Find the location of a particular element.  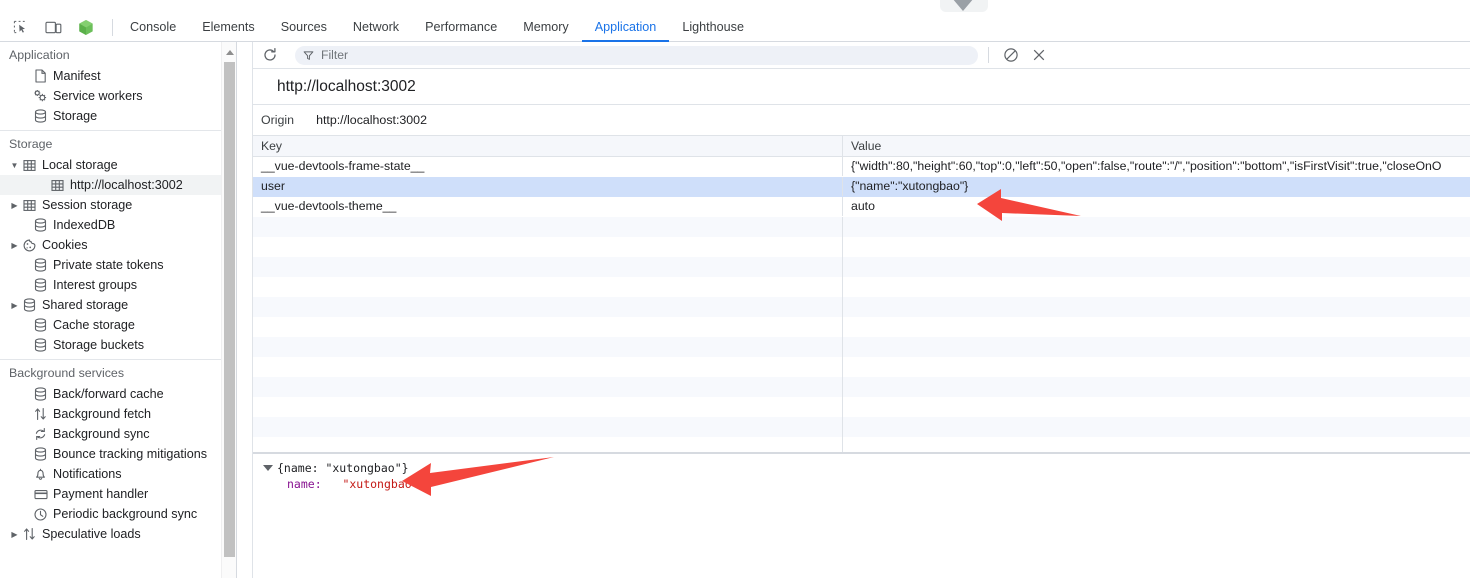

chevron-down-icon is located at coordinates (963, 5).